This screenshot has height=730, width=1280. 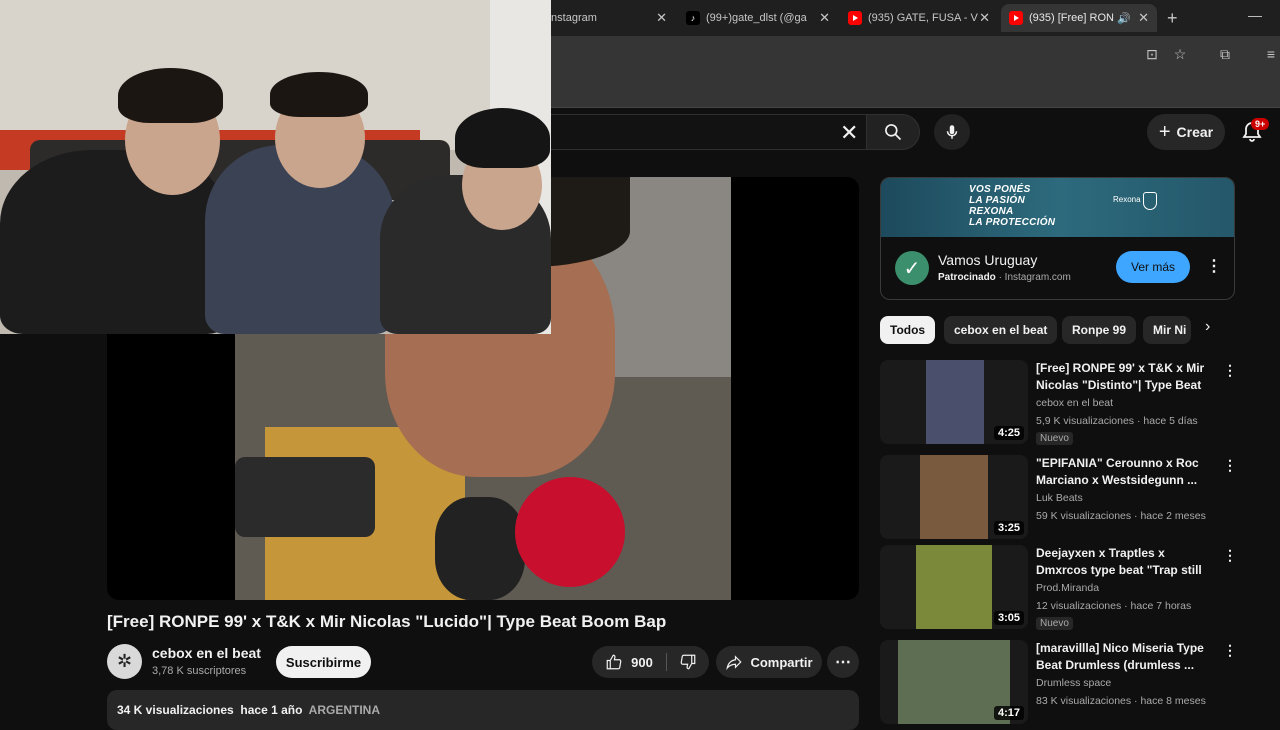 I want to click on video-meta: 5,9 K visualizaciones · hace 5 días, so click(x=1117, y=421).